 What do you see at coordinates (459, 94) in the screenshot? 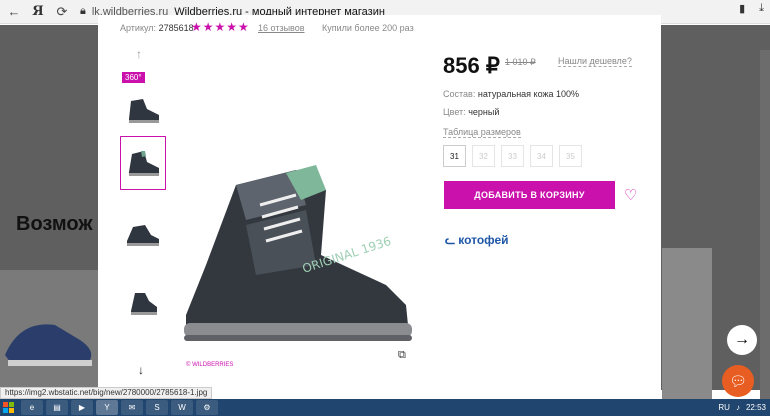
I see `composition-label: Состав:` at bounding box center [459, 94].